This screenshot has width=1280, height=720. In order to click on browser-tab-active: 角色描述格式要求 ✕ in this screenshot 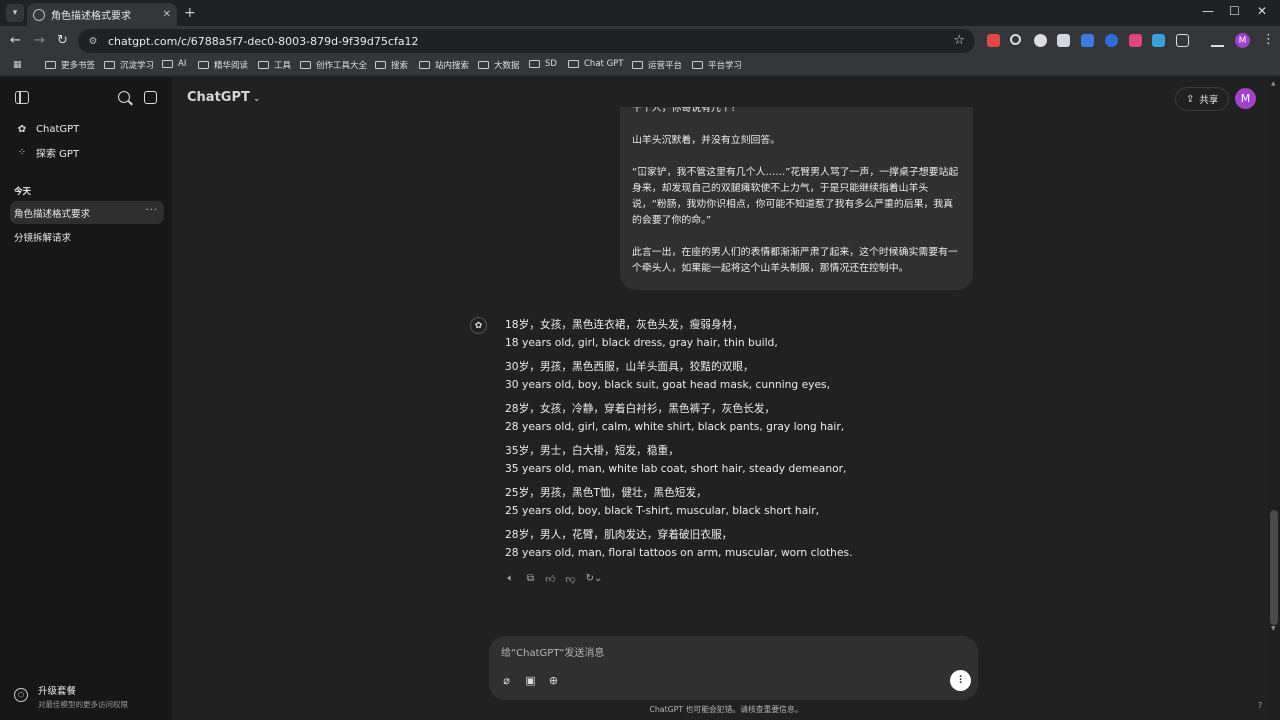, I will do `click(102, 14)`.